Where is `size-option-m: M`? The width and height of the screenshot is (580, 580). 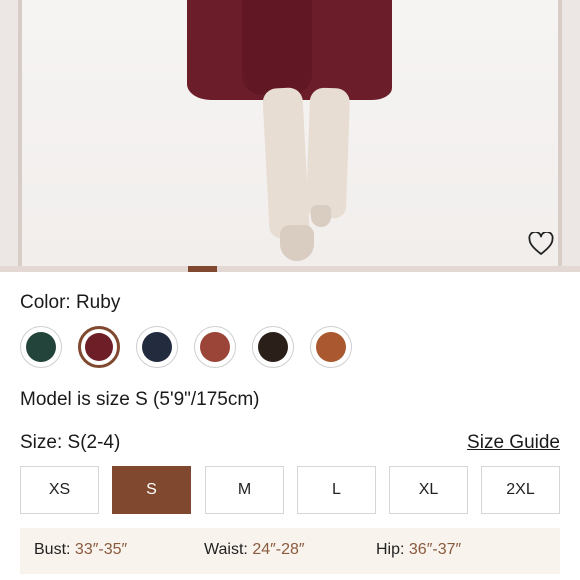
size-option-m: M is located at coordinates (244, 490).